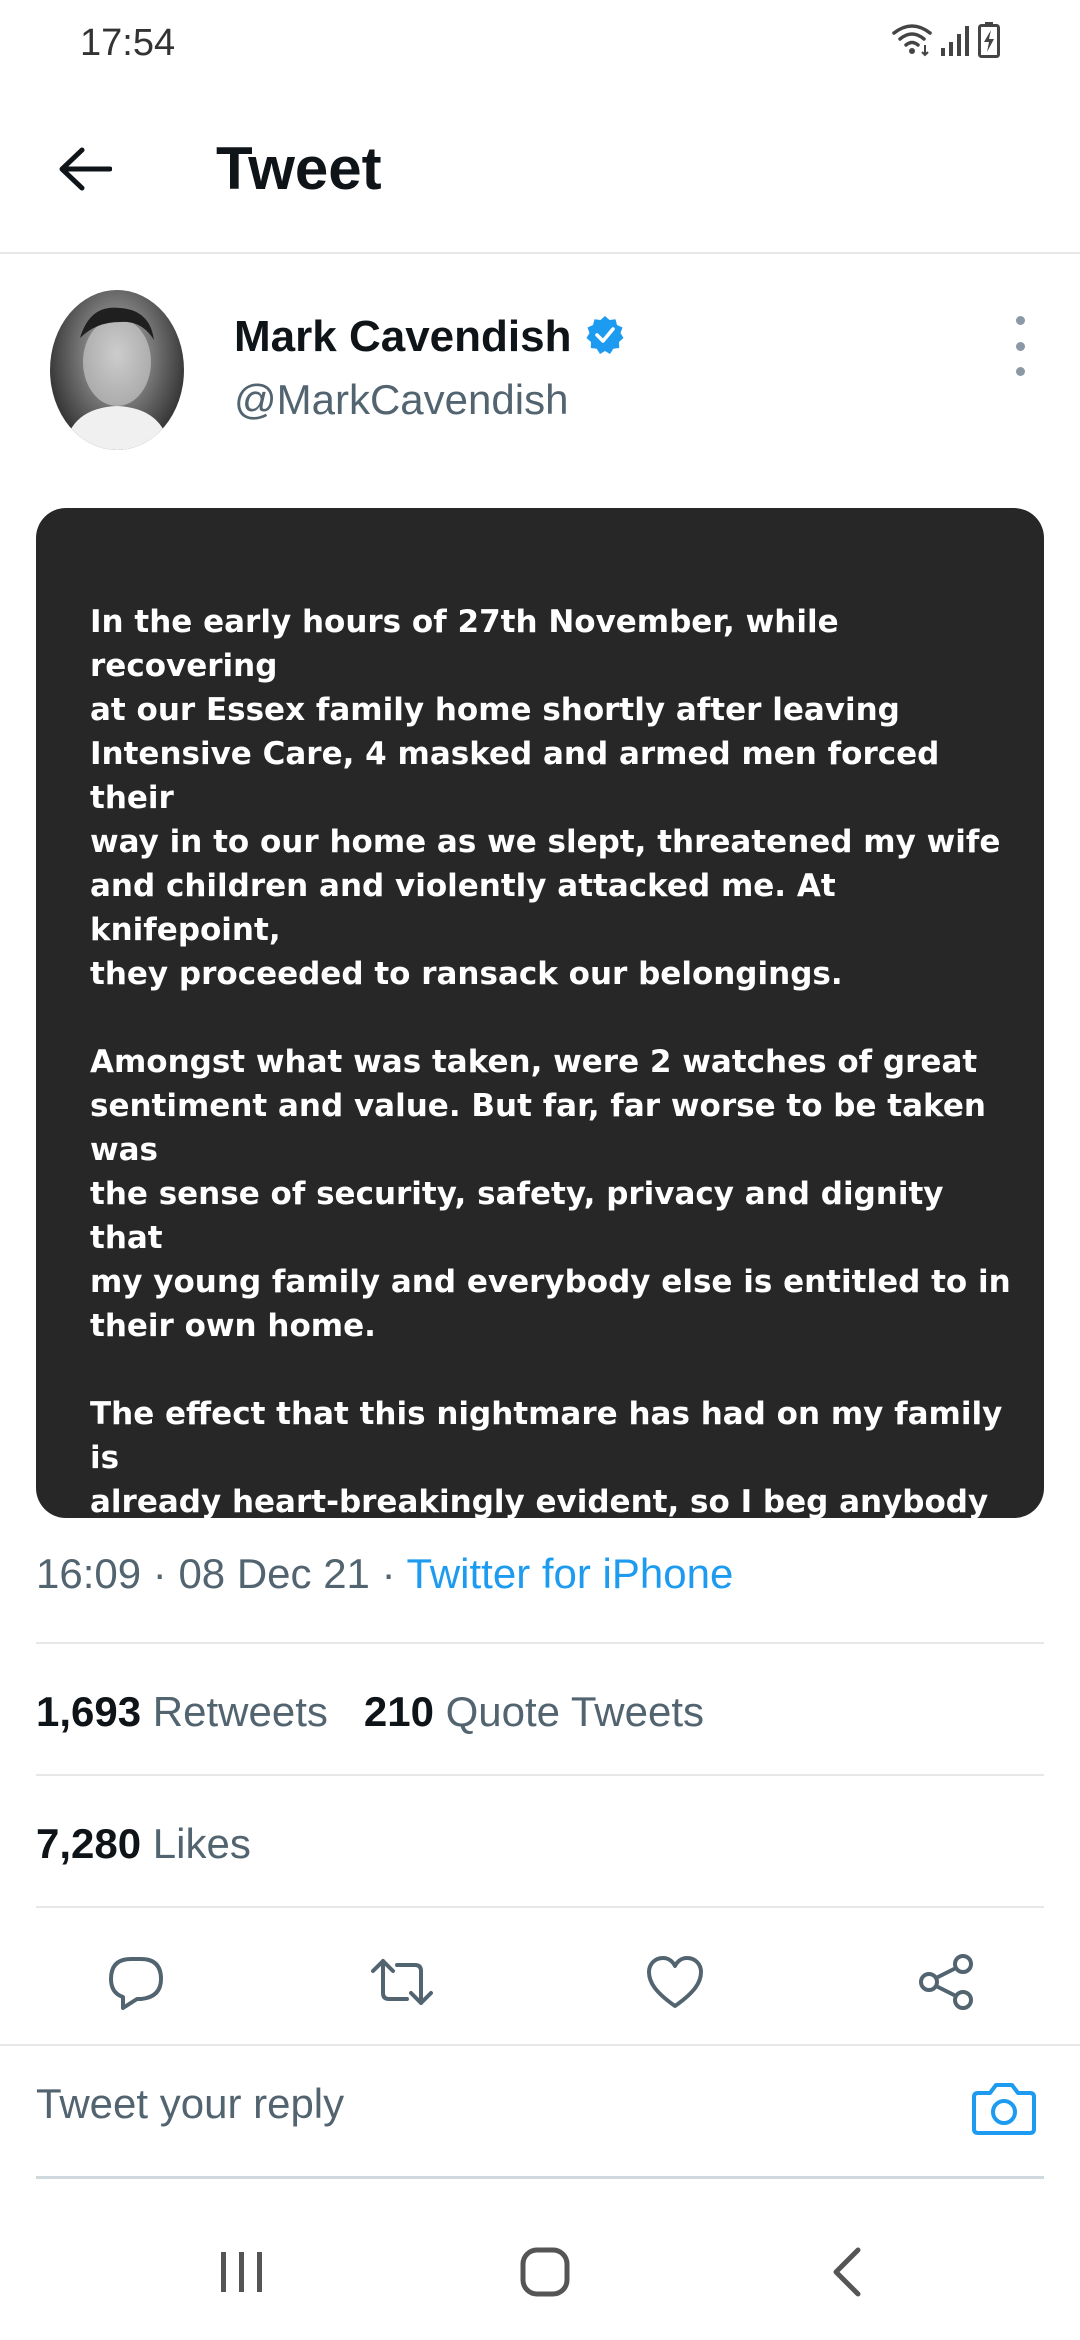 The height and width of the screenshot is (2340, 1080). What do you see at coordinates (540, 2177) in the screenshot?
I see `reply-underline` at bounding box center [540, 2177].